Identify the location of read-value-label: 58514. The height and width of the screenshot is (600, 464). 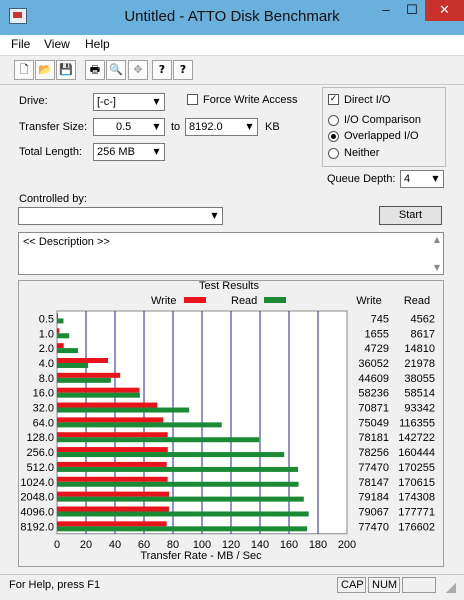
(419, 394).